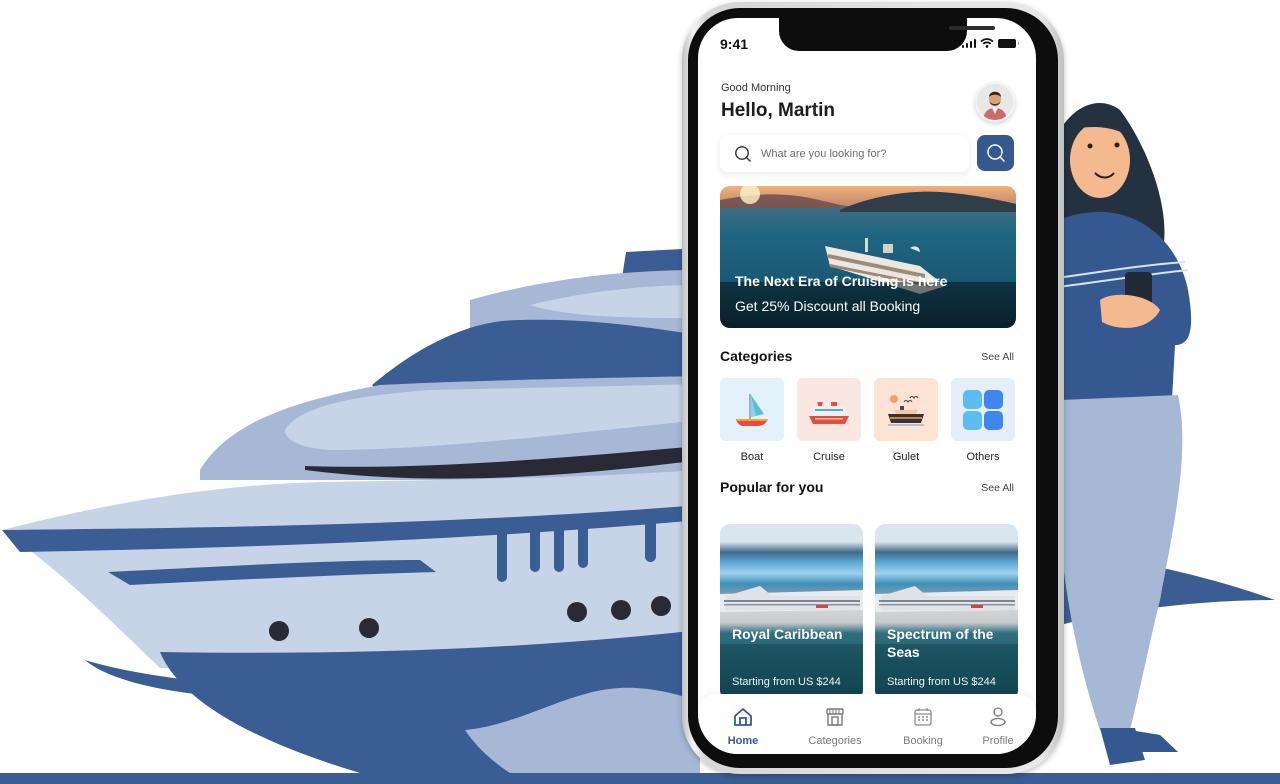 The image size is (1280, 784). I want to click on tab-home: Home, so click(743, 726).